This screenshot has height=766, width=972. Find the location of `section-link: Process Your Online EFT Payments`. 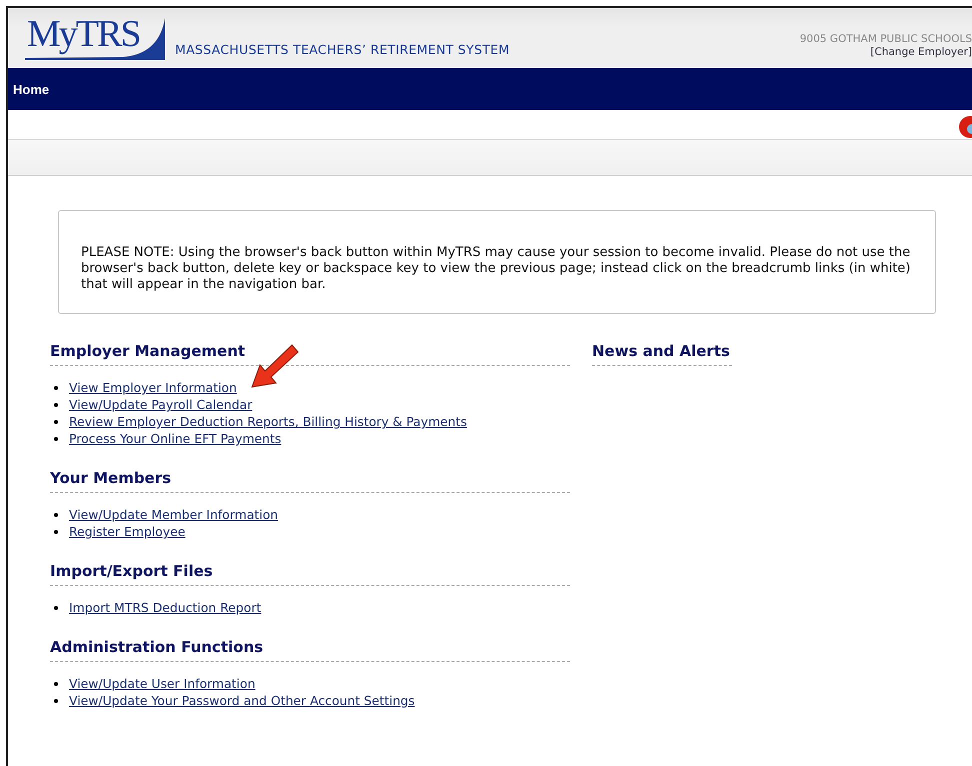

section-link: Process Your Online EFT Payments is located at coordinates (175, 438).